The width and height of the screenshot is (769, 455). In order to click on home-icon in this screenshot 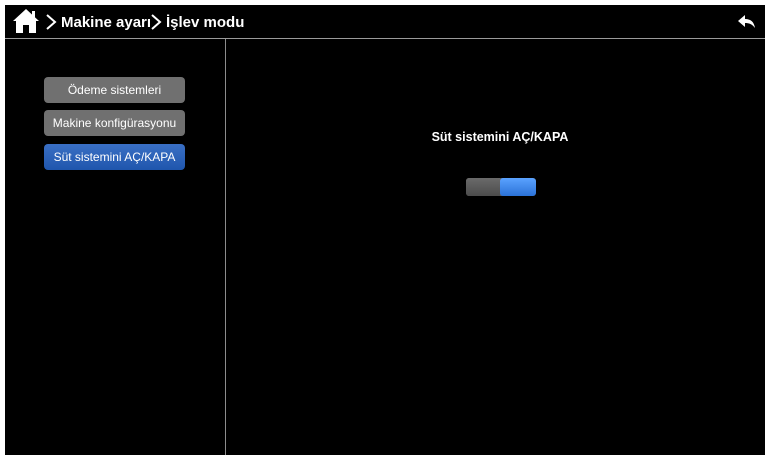, I will do `click(26, 21)`.